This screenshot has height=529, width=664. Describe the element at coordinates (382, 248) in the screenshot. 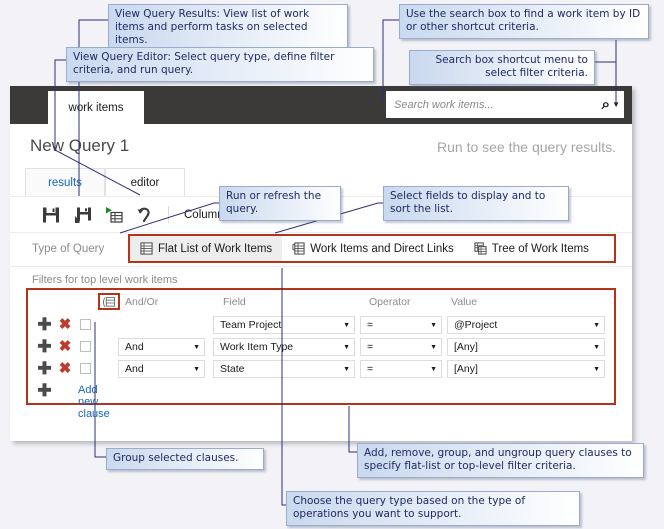

I see `query-type-direct-links-label: Work Items and Direct Links` at that location.